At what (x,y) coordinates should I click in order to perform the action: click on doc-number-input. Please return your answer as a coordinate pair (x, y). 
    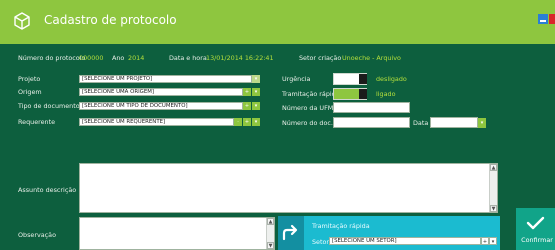
    Looking at the image, I should click on (371, 122).